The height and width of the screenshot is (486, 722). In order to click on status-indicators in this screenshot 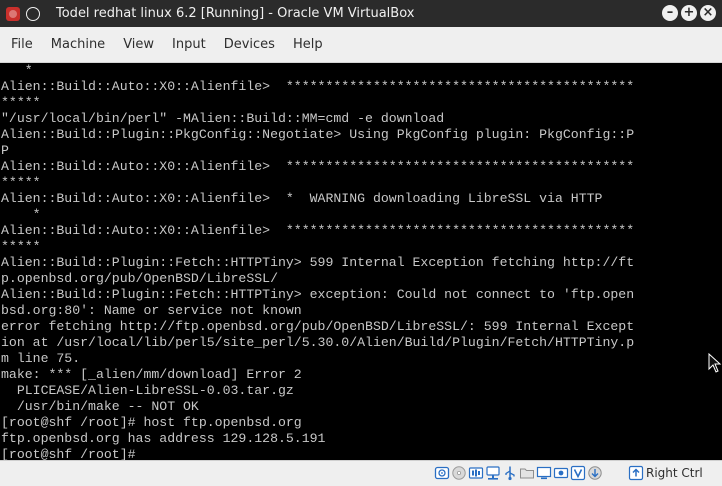, I will do `click(518, 473)`.